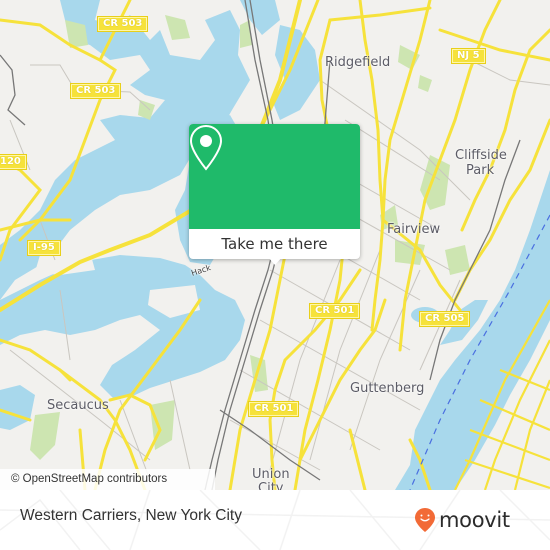 The width and height of the screenshot is (550, 550). What do you see at coordinates (425, 520) in the screenshot?
I see `moovit-smiley-pin-icon` at bounding box center [425, 520].